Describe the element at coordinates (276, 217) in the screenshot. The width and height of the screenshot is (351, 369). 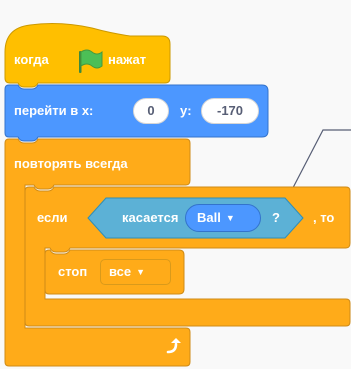
I see `question-mark: ?` at that location.